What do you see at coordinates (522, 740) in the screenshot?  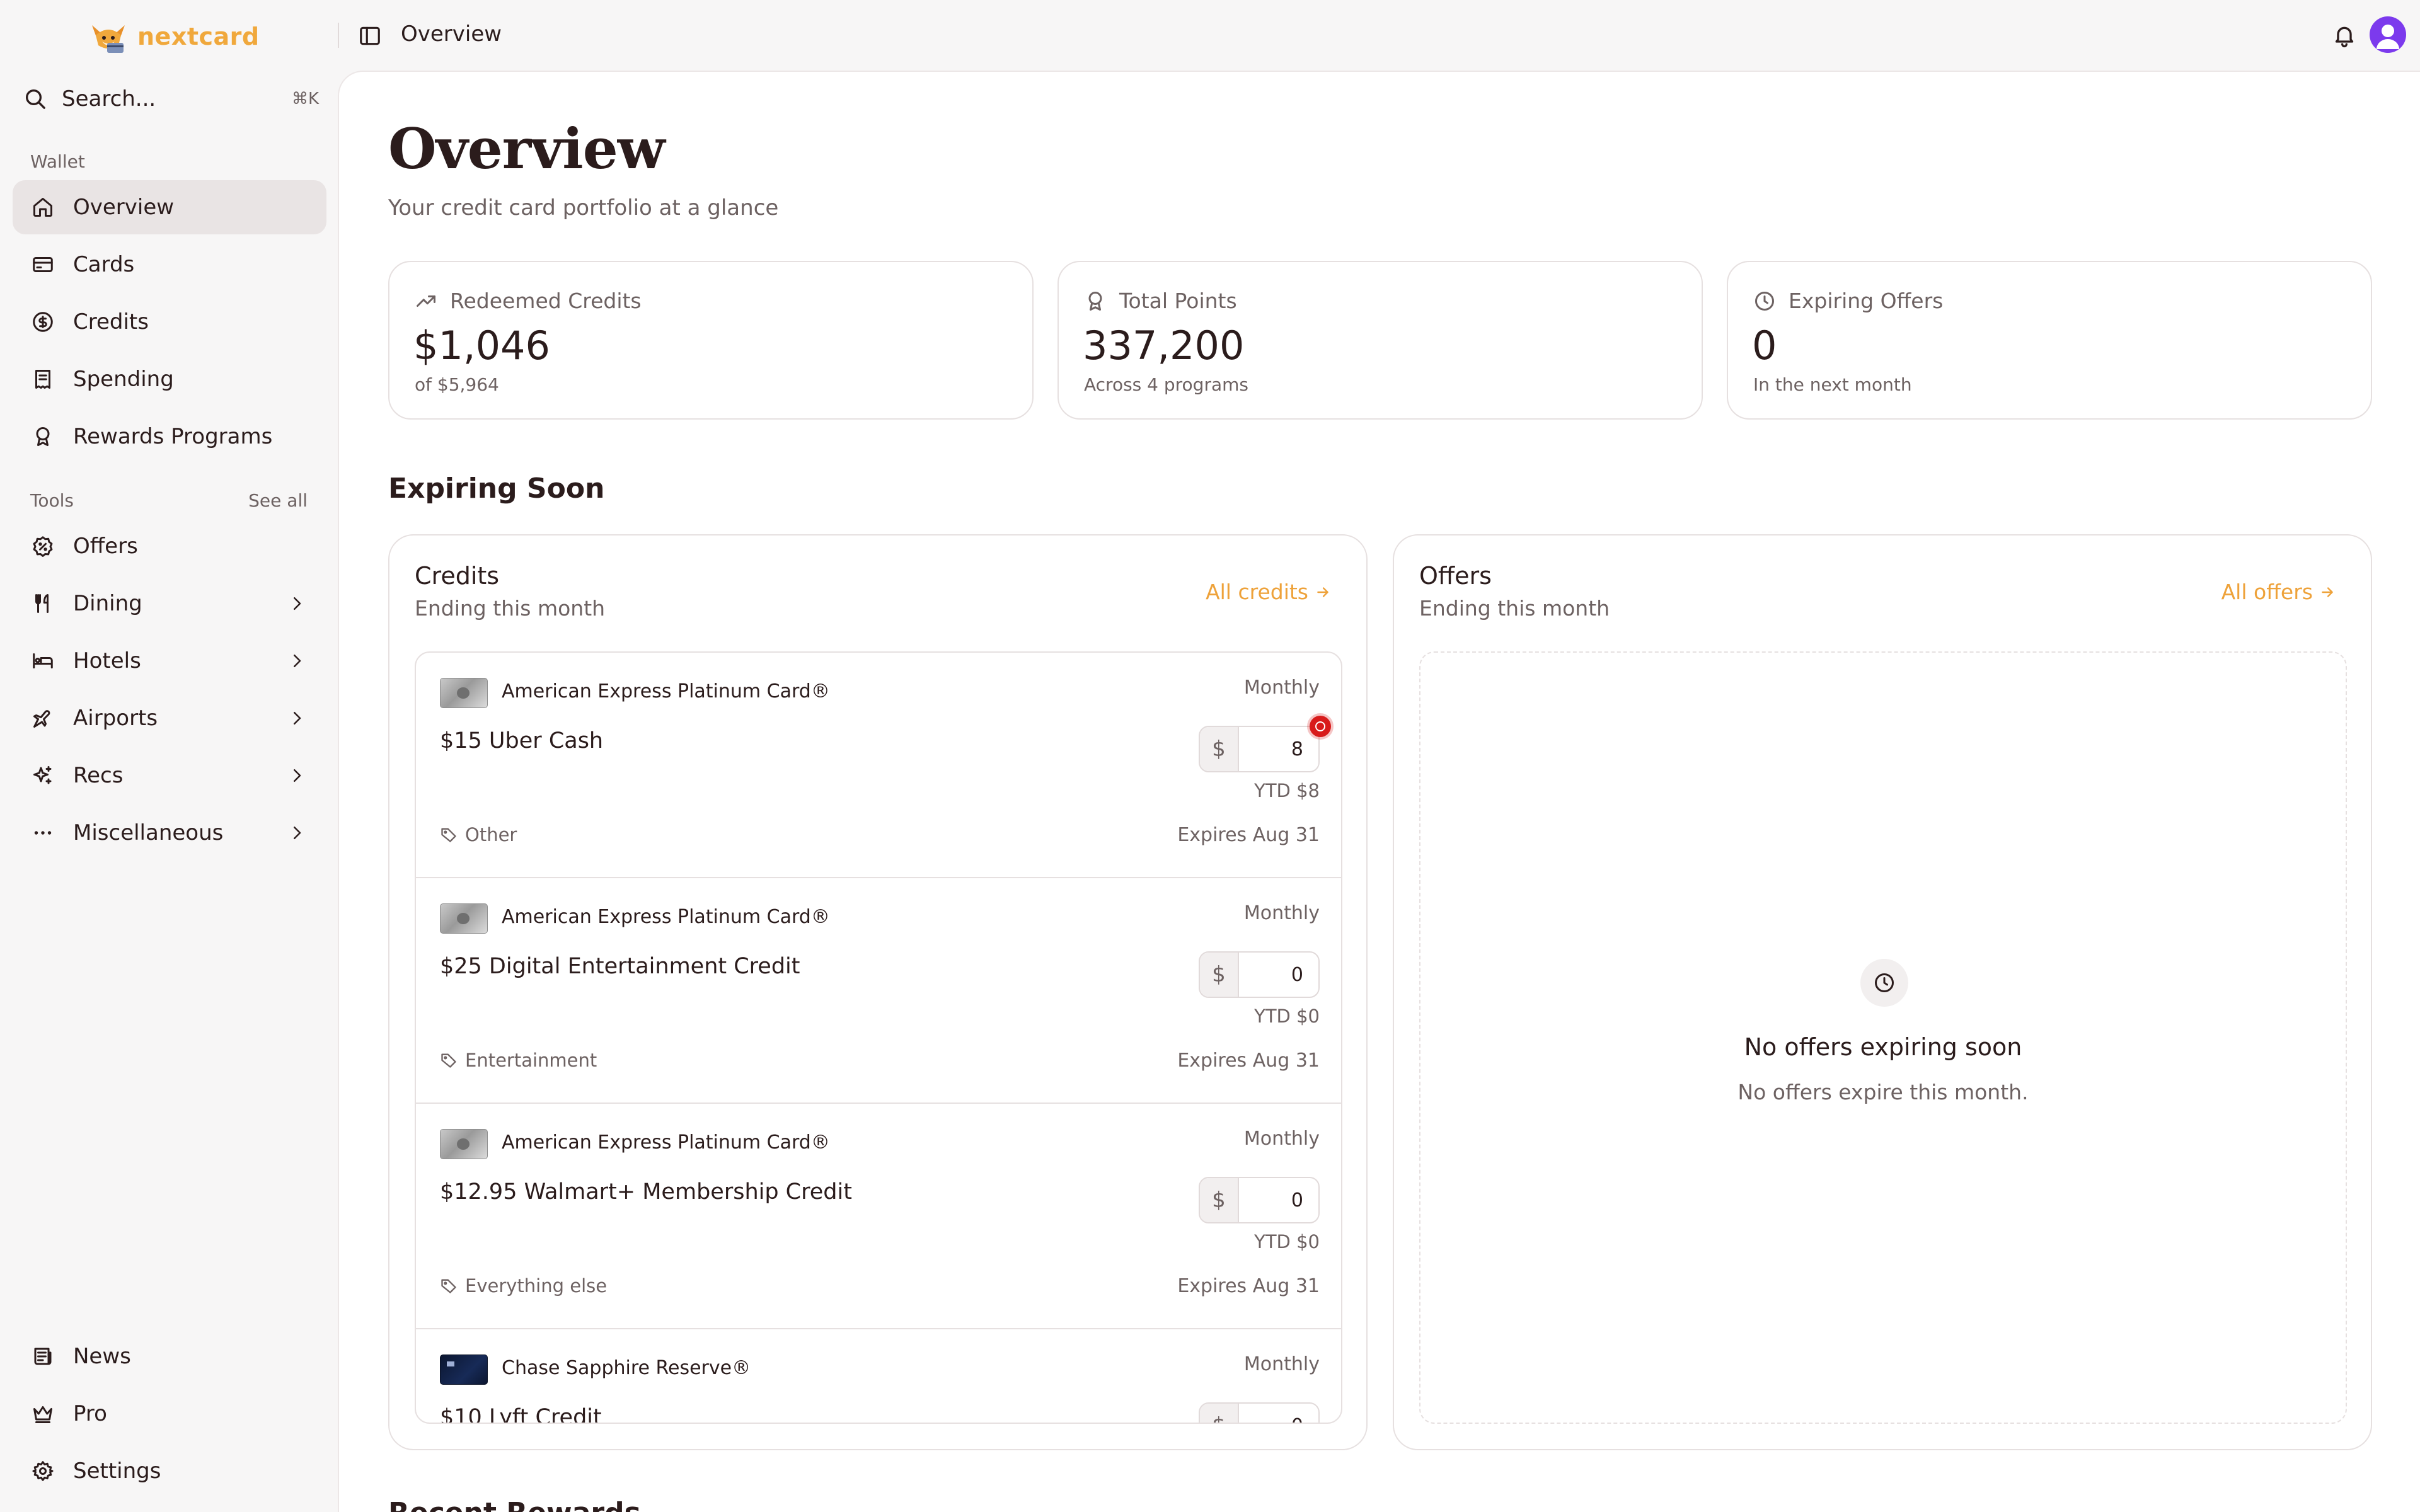 I see `credit-title: $15 Uber Cash` at bounding box center [522, 740].